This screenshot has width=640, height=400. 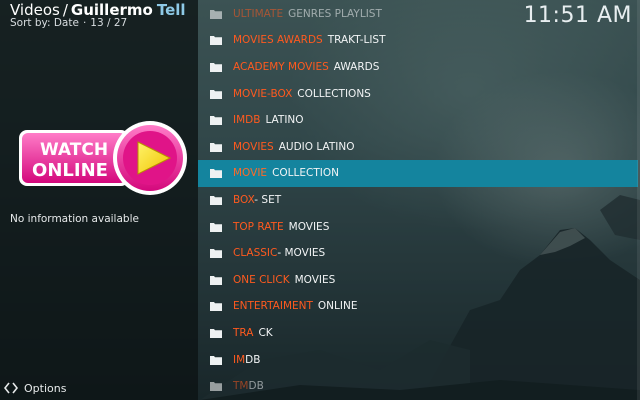 I want to click on menu-item-label-accent: TRA, so click(x=243, y=332).